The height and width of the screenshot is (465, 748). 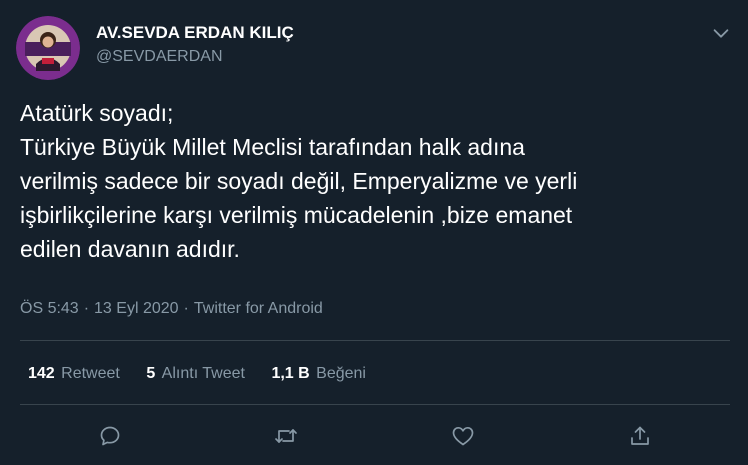 I want to click on tweet-time: ÖS 5:43, so click(x=49, y=308).